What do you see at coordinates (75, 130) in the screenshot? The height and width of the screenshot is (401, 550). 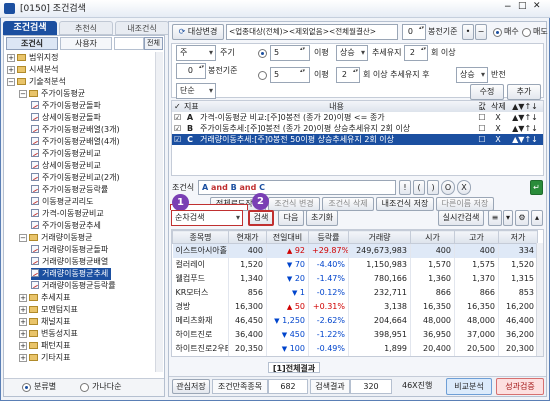 I see `tree-item: 주가이동평균배열(3개)` at bounding box center [75, 130].